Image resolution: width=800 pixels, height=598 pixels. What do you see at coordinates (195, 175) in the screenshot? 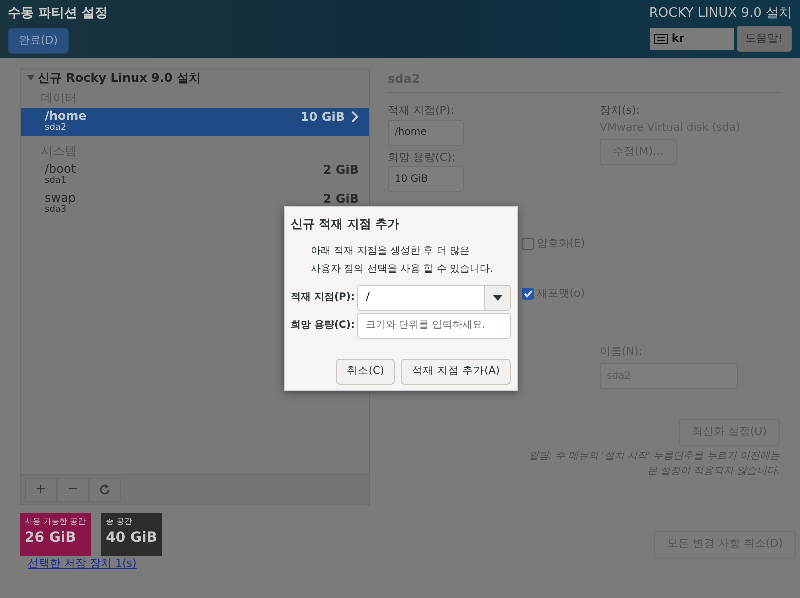
I see `partition-row: /boot sda1 2 GiB` at bounding box center [195, 175].